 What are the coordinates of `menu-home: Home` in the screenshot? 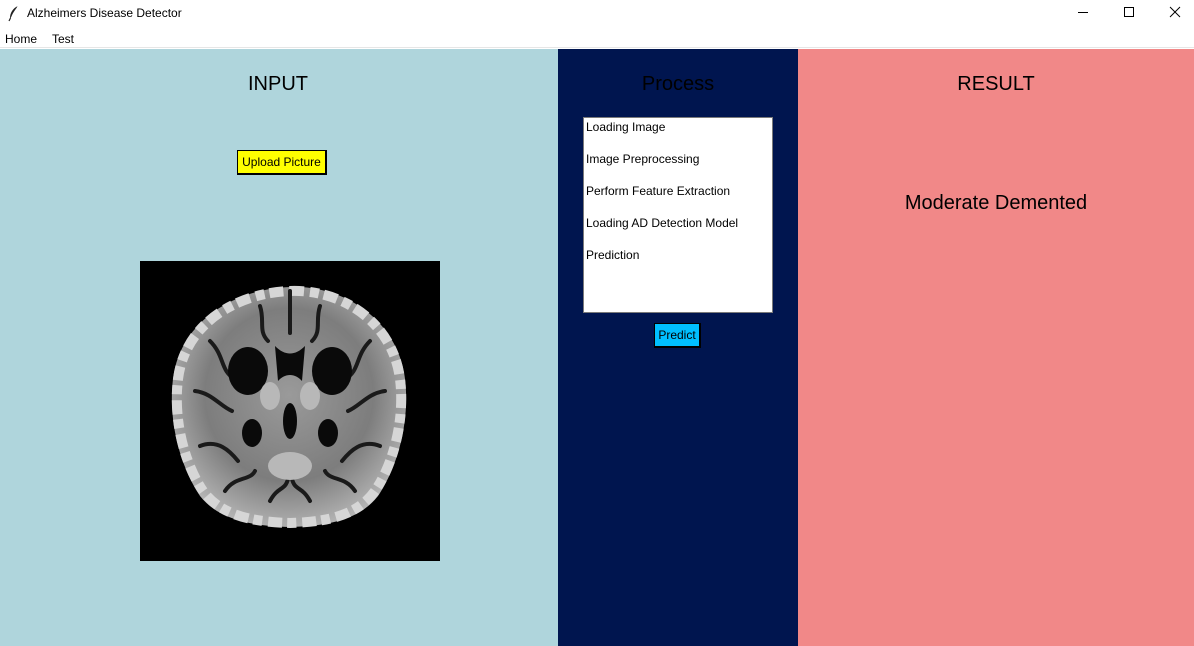 It's located at (21, 39).